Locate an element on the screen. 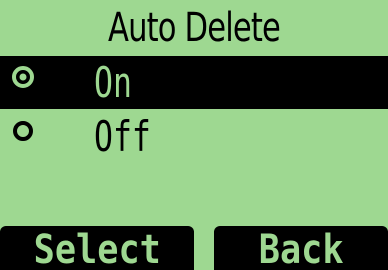 This screenshot has width=388, height=270. screen-title: Auto Delete is located at coordinates (194, 28).